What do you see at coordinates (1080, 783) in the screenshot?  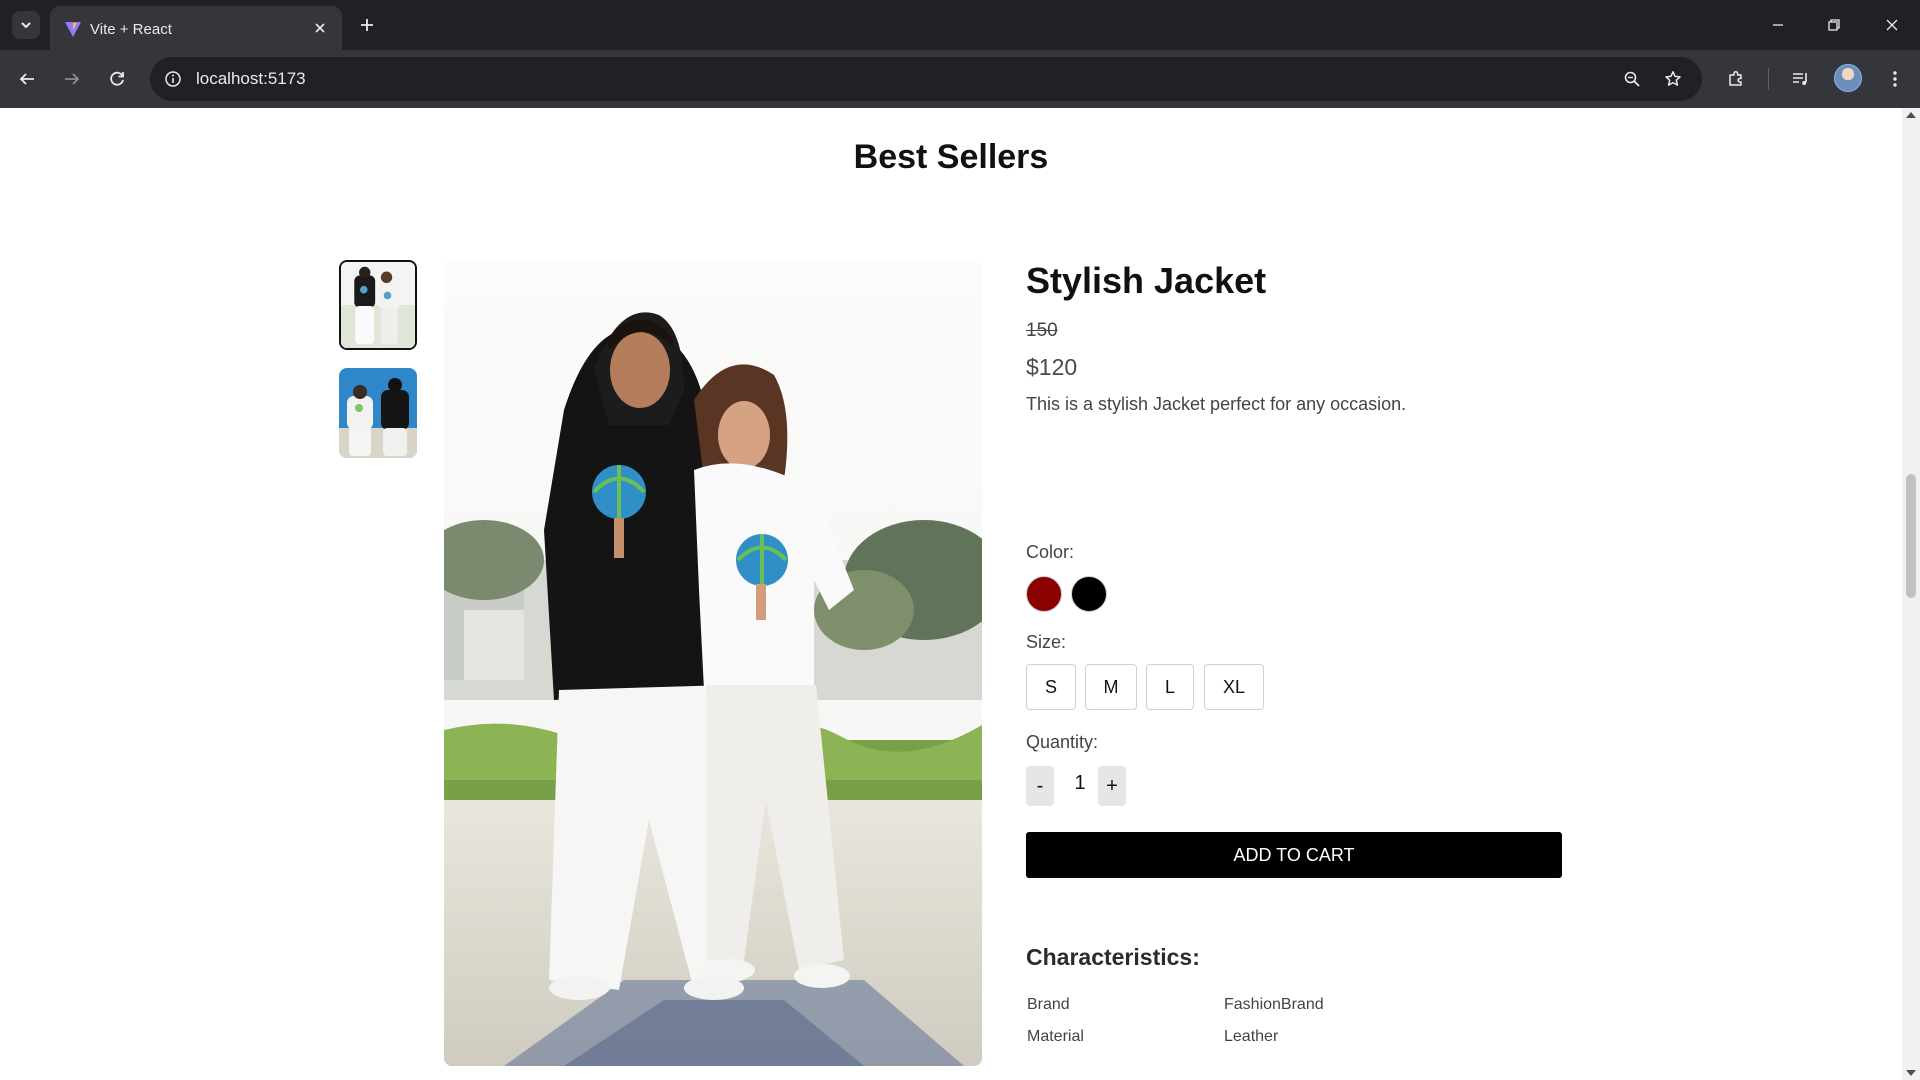 I see `quantity-value: 1` at bounding box center [1080, 783].